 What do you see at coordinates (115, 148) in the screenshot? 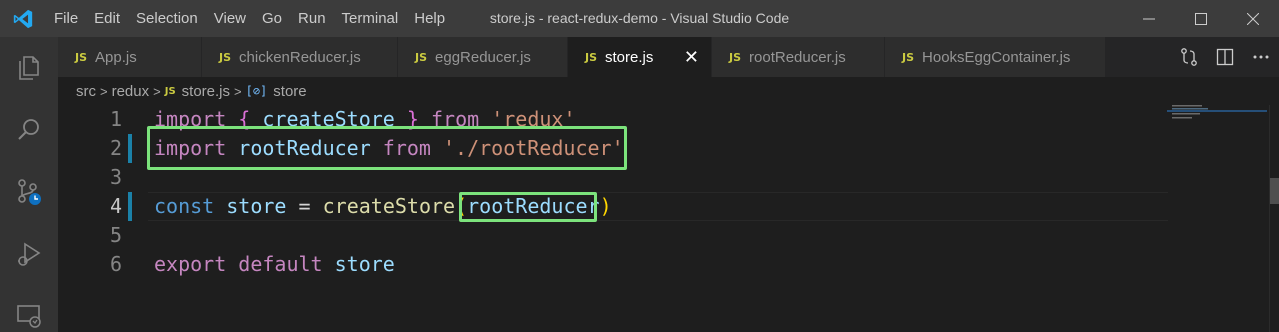
I see `line-number: 2` at bounding box center [115, 148].